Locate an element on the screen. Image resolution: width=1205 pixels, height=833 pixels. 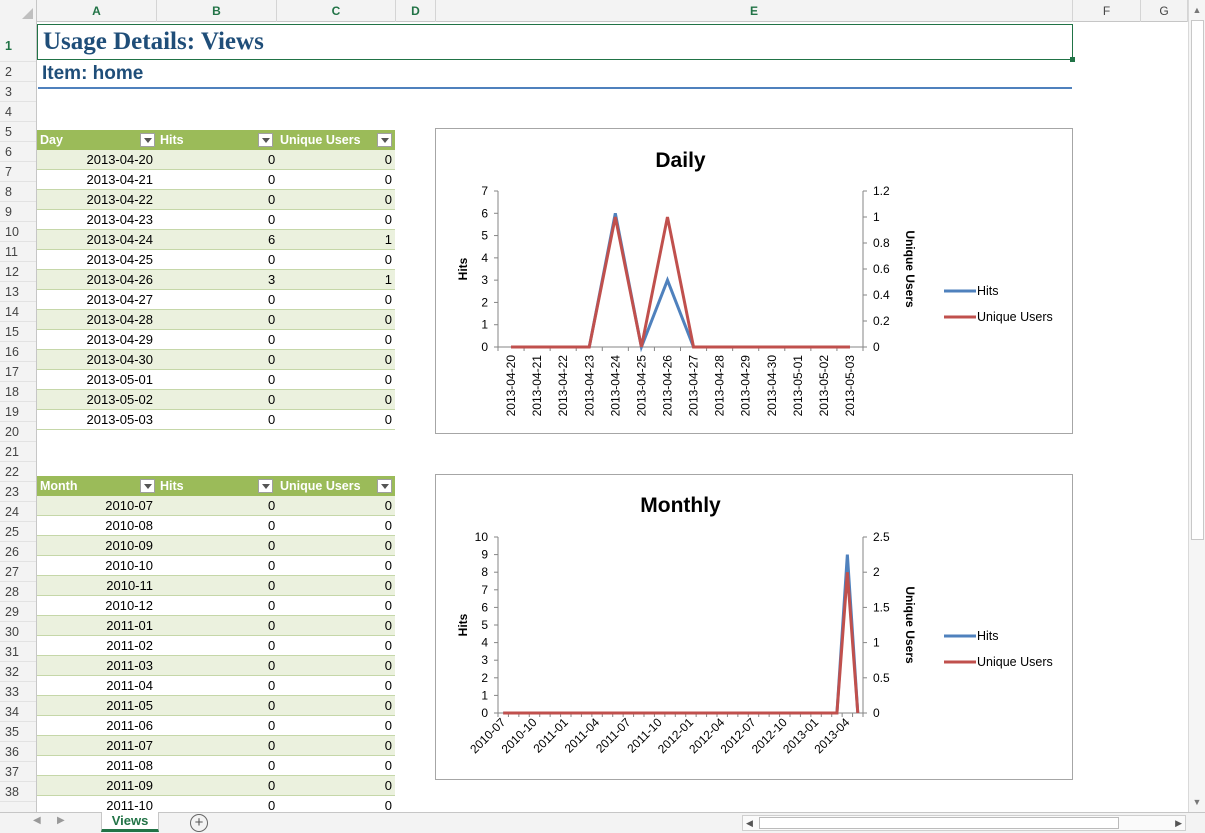
row-header-32: 32 is located at coordinates (18, 672).